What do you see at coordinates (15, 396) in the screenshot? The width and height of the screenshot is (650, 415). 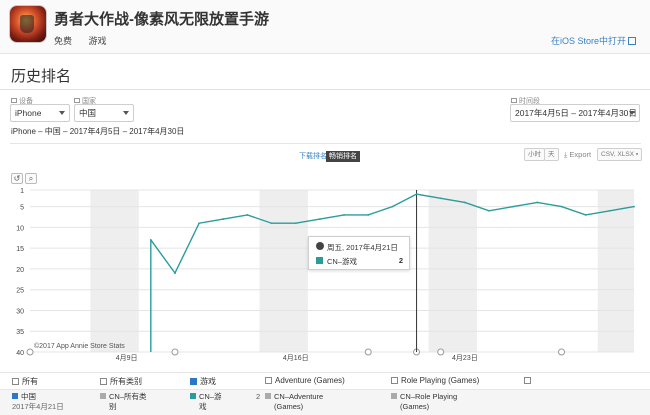 I see `region-swatch` at bounding box center [15, 396].